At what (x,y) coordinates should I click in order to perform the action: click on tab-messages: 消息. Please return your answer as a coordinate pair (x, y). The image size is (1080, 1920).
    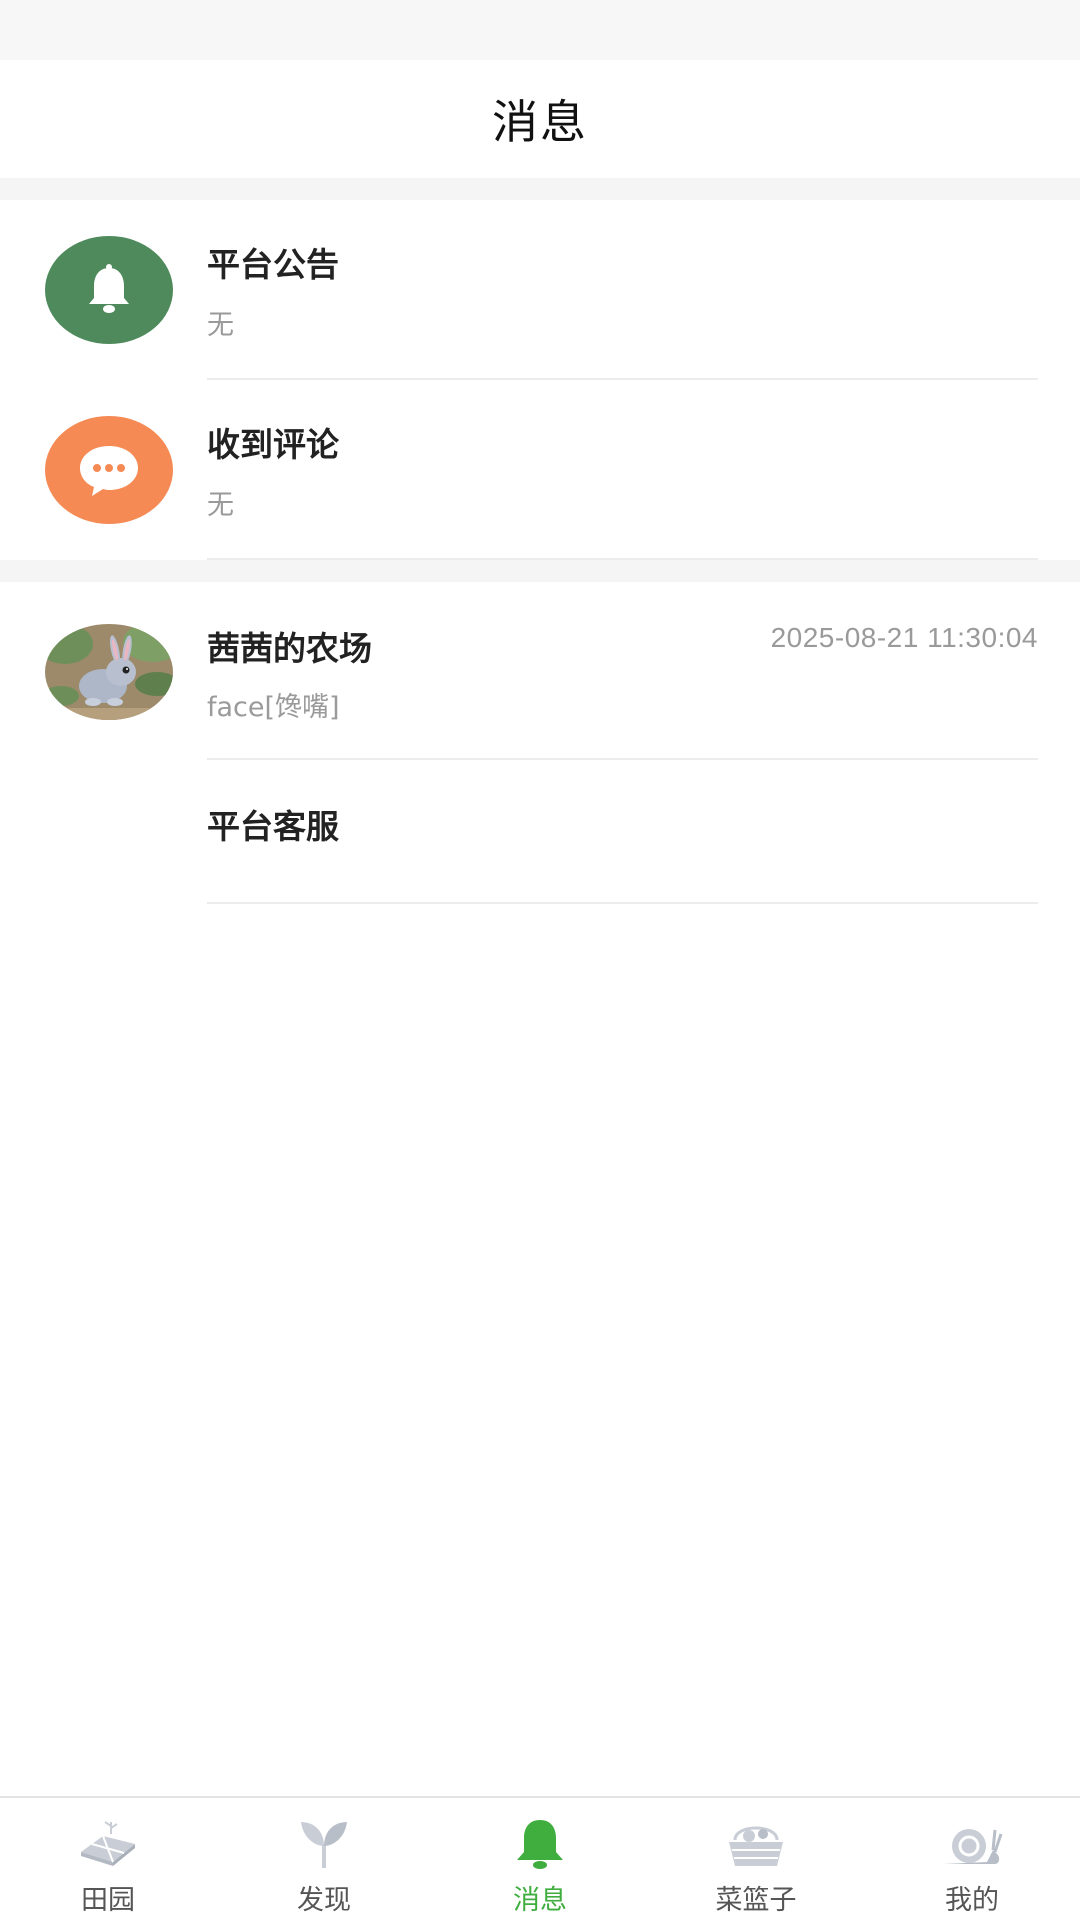
    Looking at the image, I should click on (540, 1859).